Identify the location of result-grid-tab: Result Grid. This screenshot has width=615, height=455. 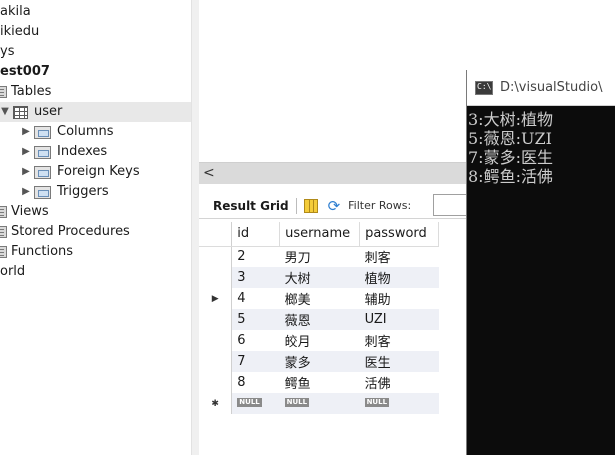
(251, 206).